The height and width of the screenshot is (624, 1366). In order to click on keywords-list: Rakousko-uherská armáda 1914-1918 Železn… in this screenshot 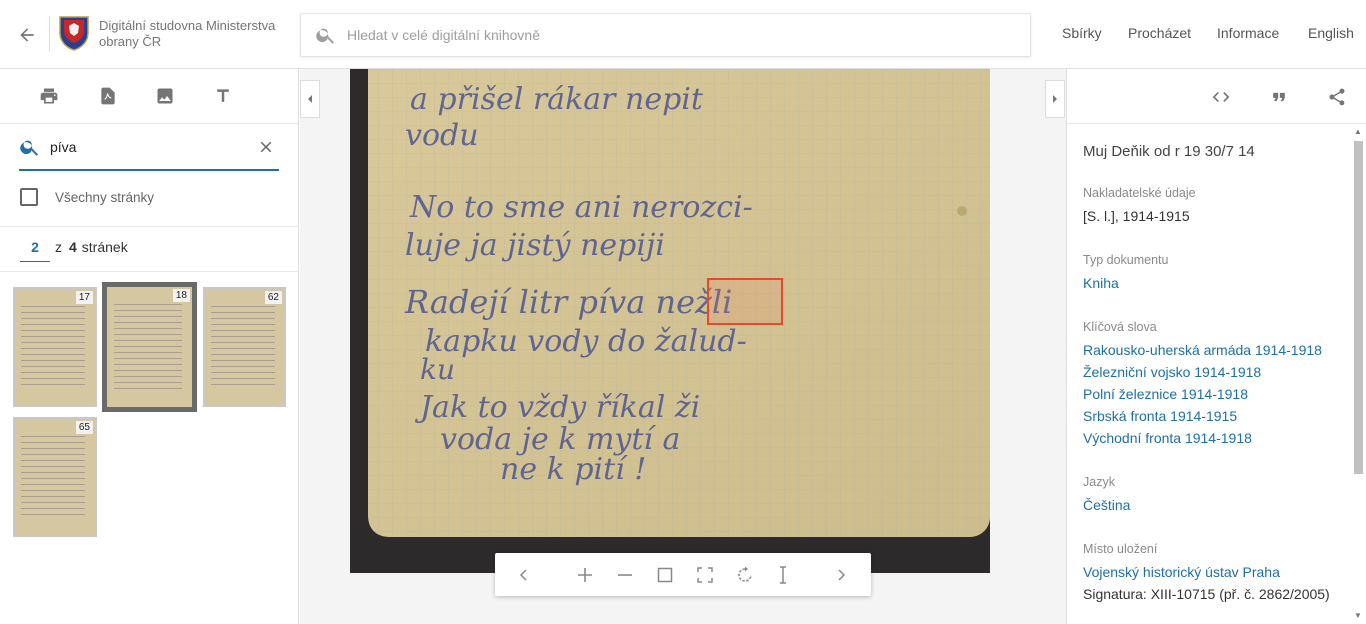, I will do `click(1214, 394)`.